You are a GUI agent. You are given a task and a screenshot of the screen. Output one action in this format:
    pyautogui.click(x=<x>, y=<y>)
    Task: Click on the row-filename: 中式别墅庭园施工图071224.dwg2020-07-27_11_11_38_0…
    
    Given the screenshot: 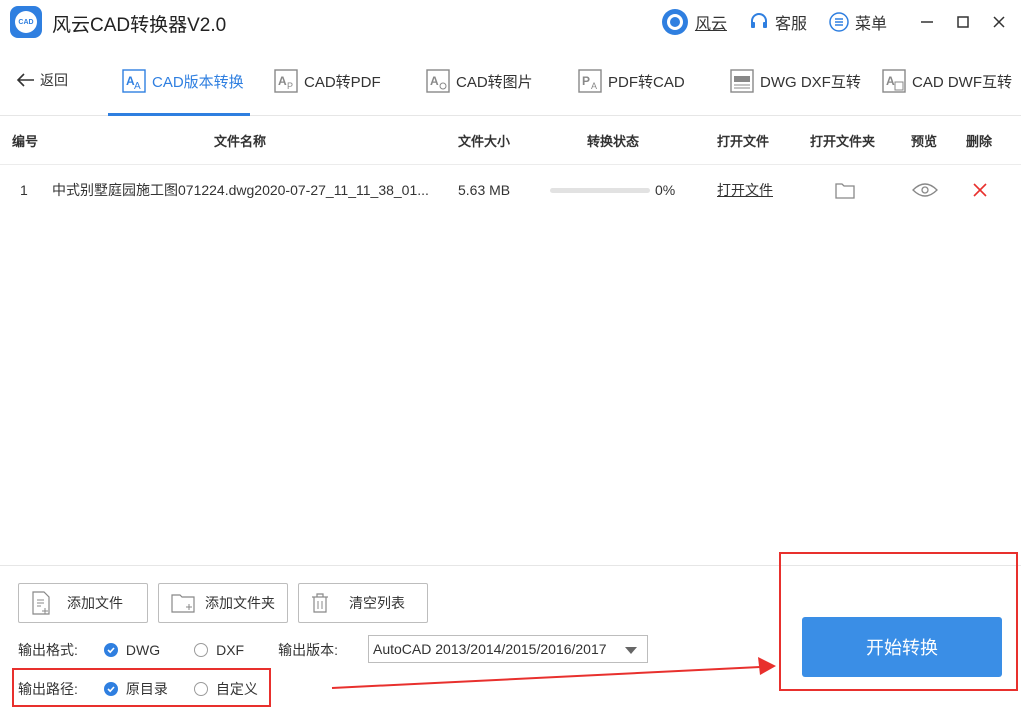 What is the action you would take?
    pyautogui.click(x=240, y=190)
    